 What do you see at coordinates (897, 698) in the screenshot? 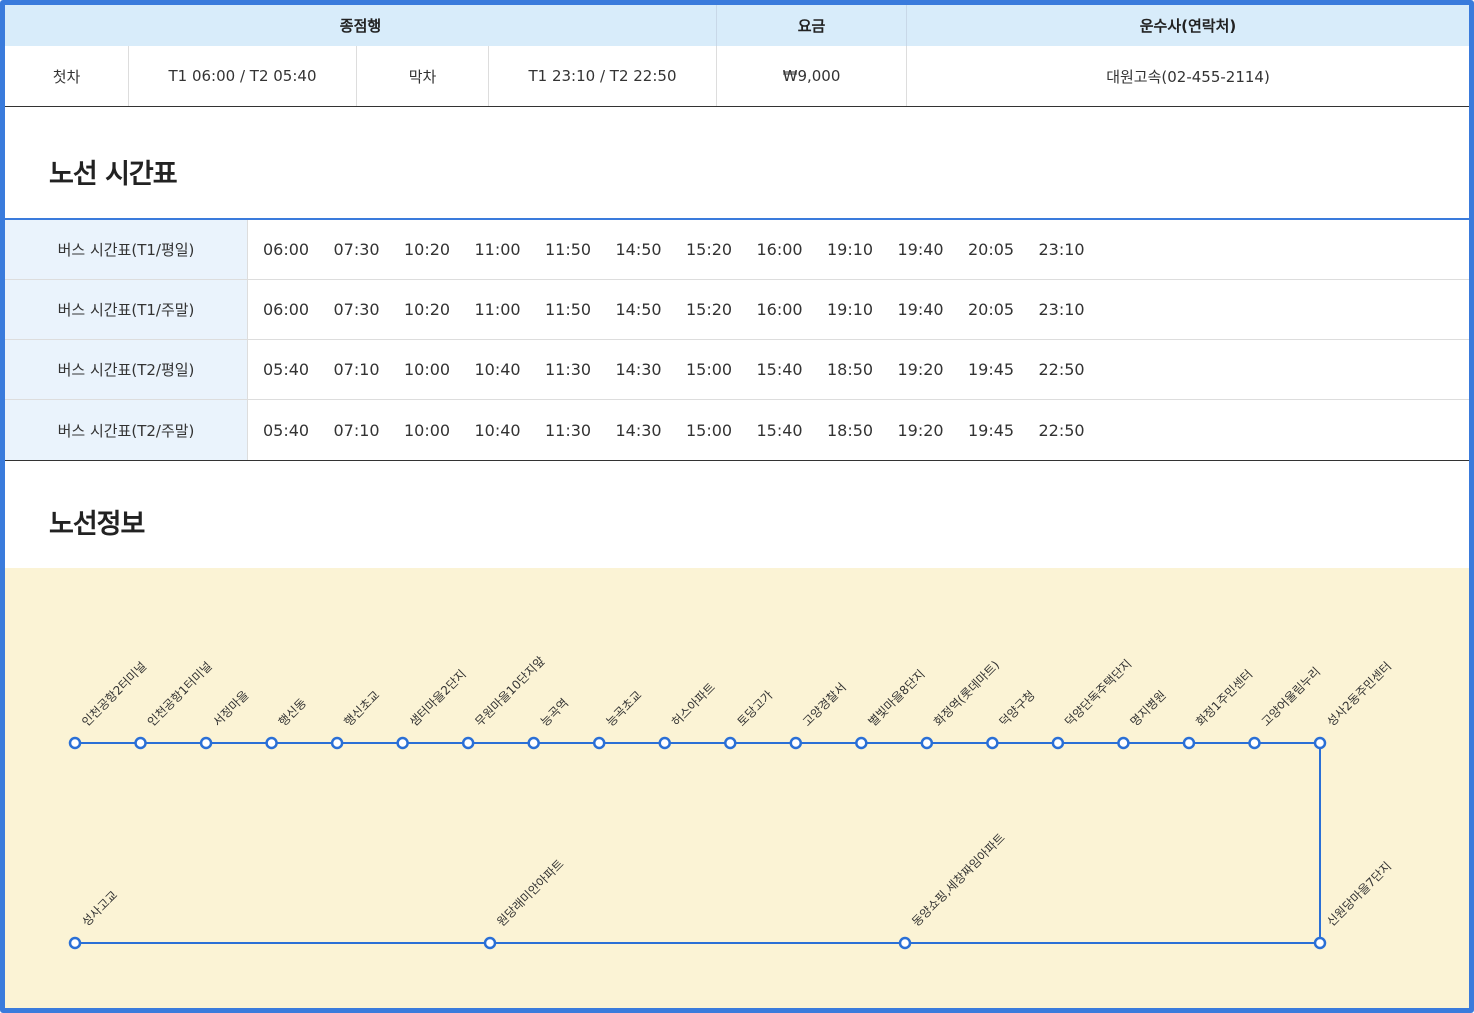
I see `stop-label: 별빛마을8단지` at bounding box center [897, 698].